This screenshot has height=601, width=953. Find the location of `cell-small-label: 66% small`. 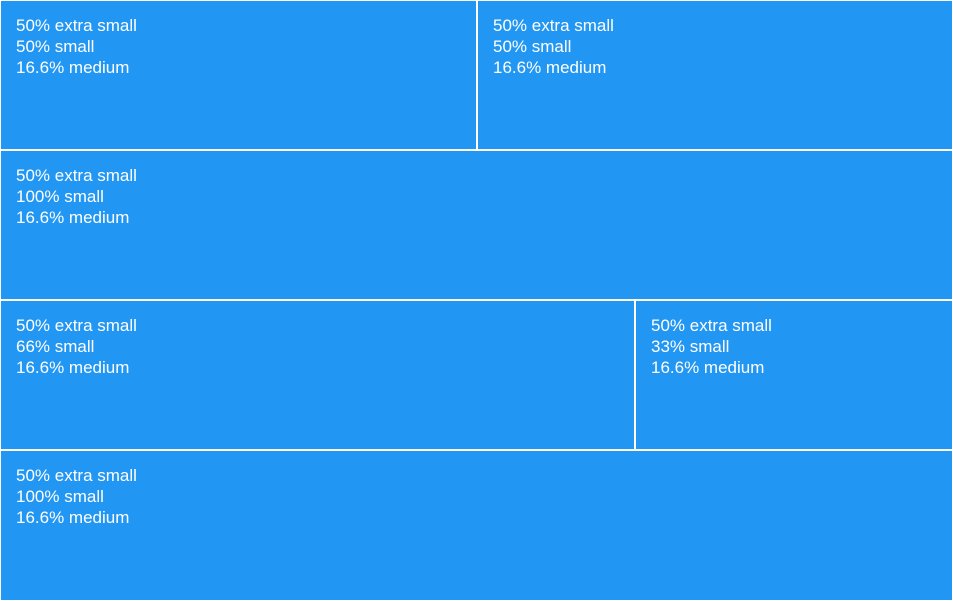

cell-small-label: 66% small is located at coordinates (55, 346).